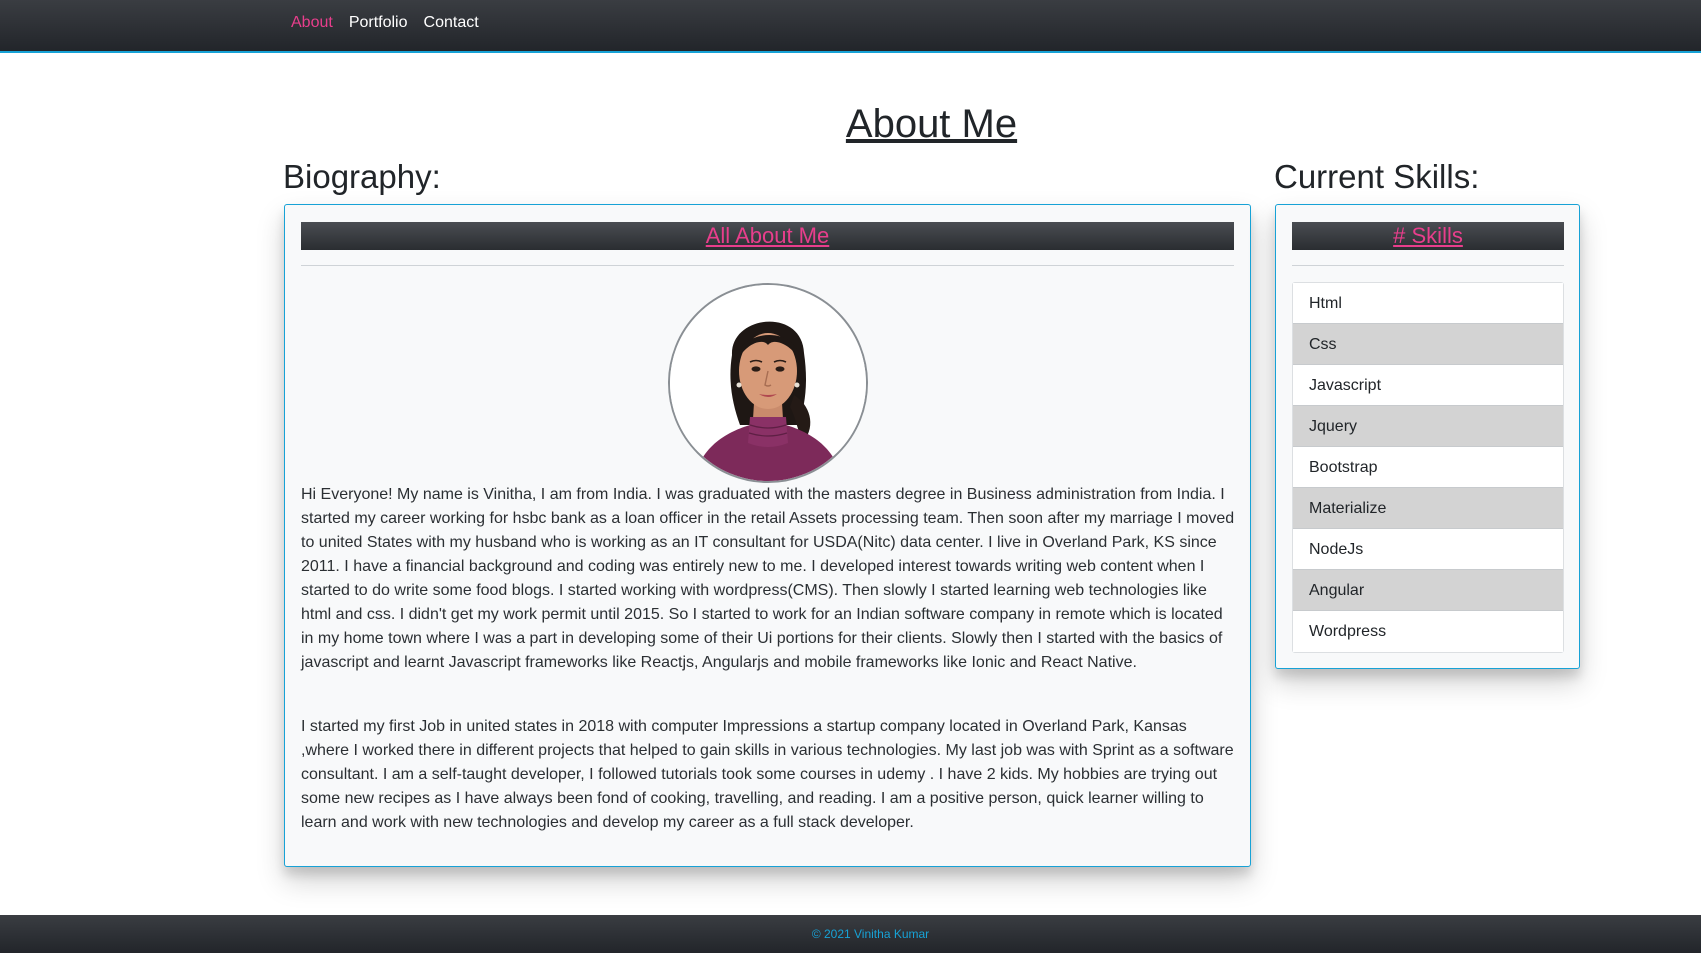  I want to click on nav-link-contact: Contact, so click(451, 23).